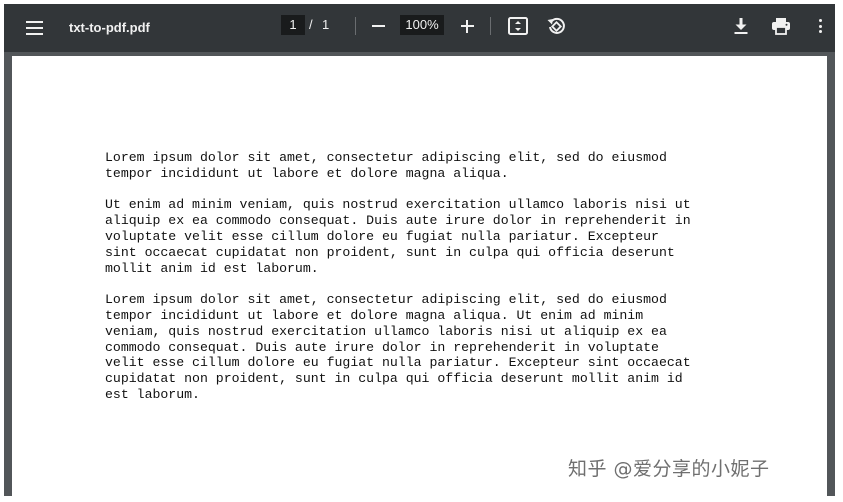 This screenshot has width=843, height=502. I want to click on viewer-toolbar: txt-to-pdf.pdf / 1 100%, so click(419, 28).